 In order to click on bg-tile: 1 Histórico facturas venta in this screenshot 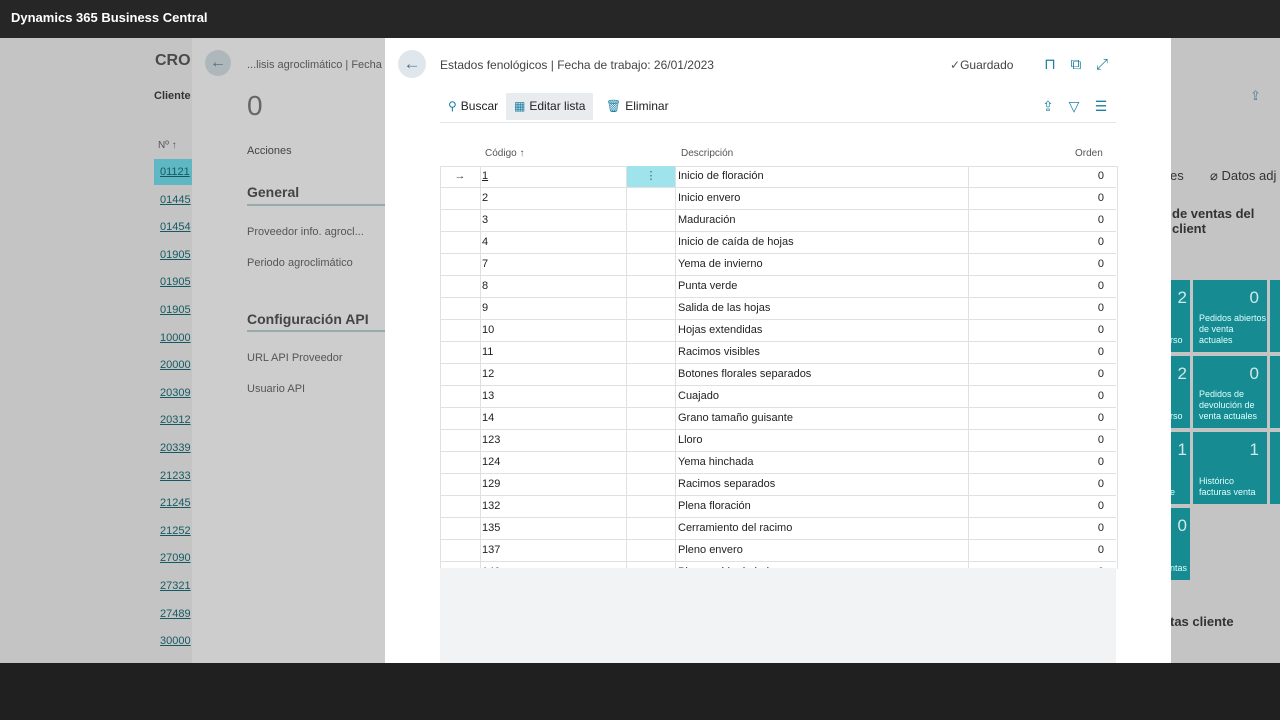, I will do `click(1230, 468)`.